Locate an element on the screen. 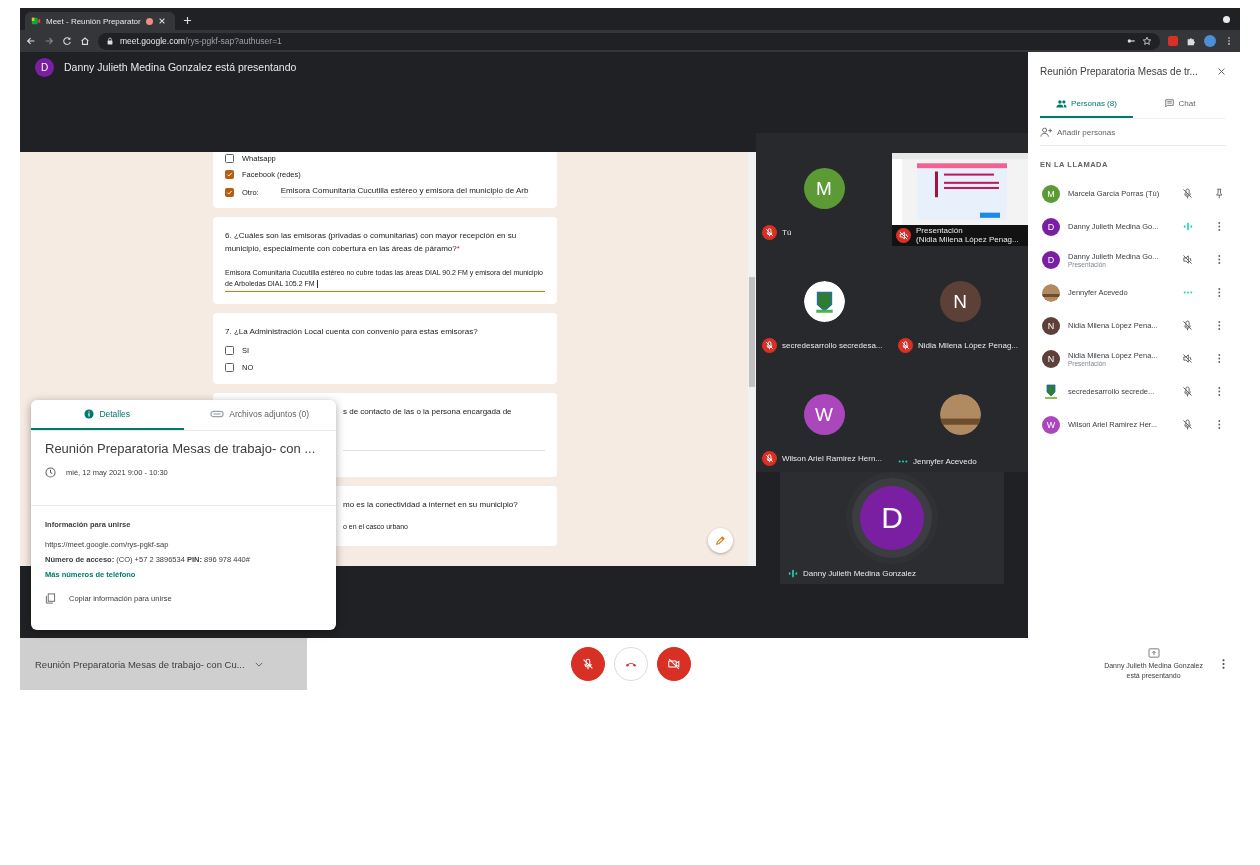 The height and width of the screenshot is (865, 1260). edit-button is located at coordinates (720, 540).